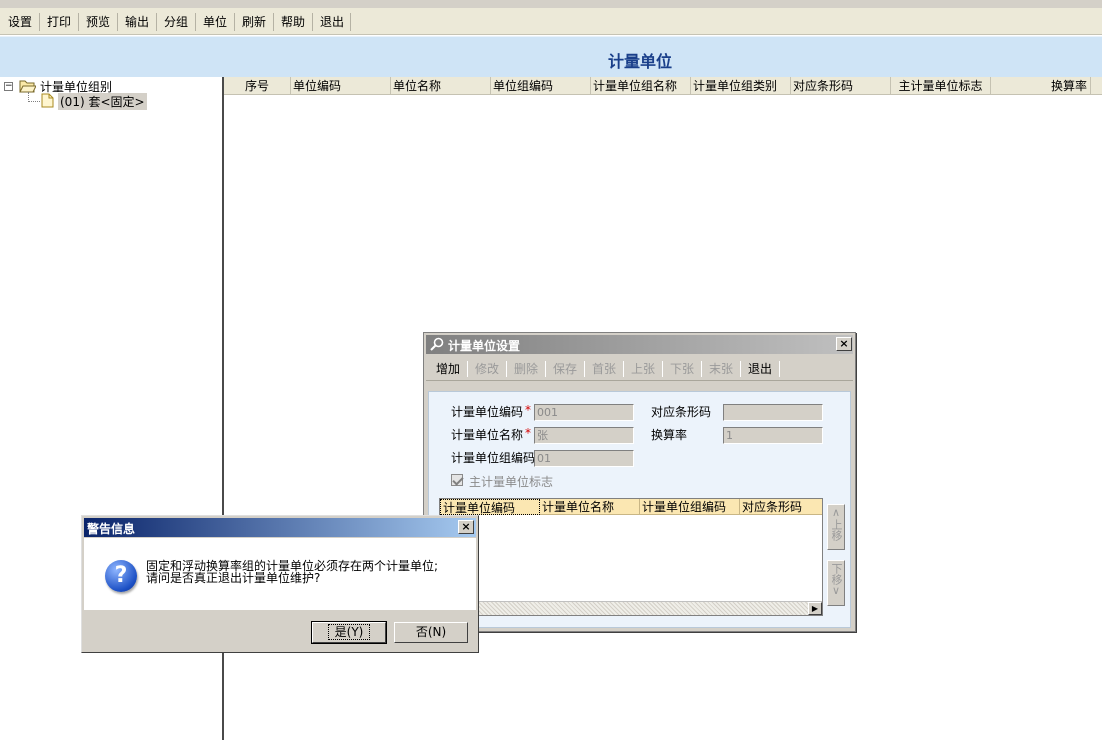 The width and height of the screenshot is (1102, 740). What do you see at coordinates (604, 369) in the screenshot?
I see `first-button: 首张` at bounding box center [604, 369].